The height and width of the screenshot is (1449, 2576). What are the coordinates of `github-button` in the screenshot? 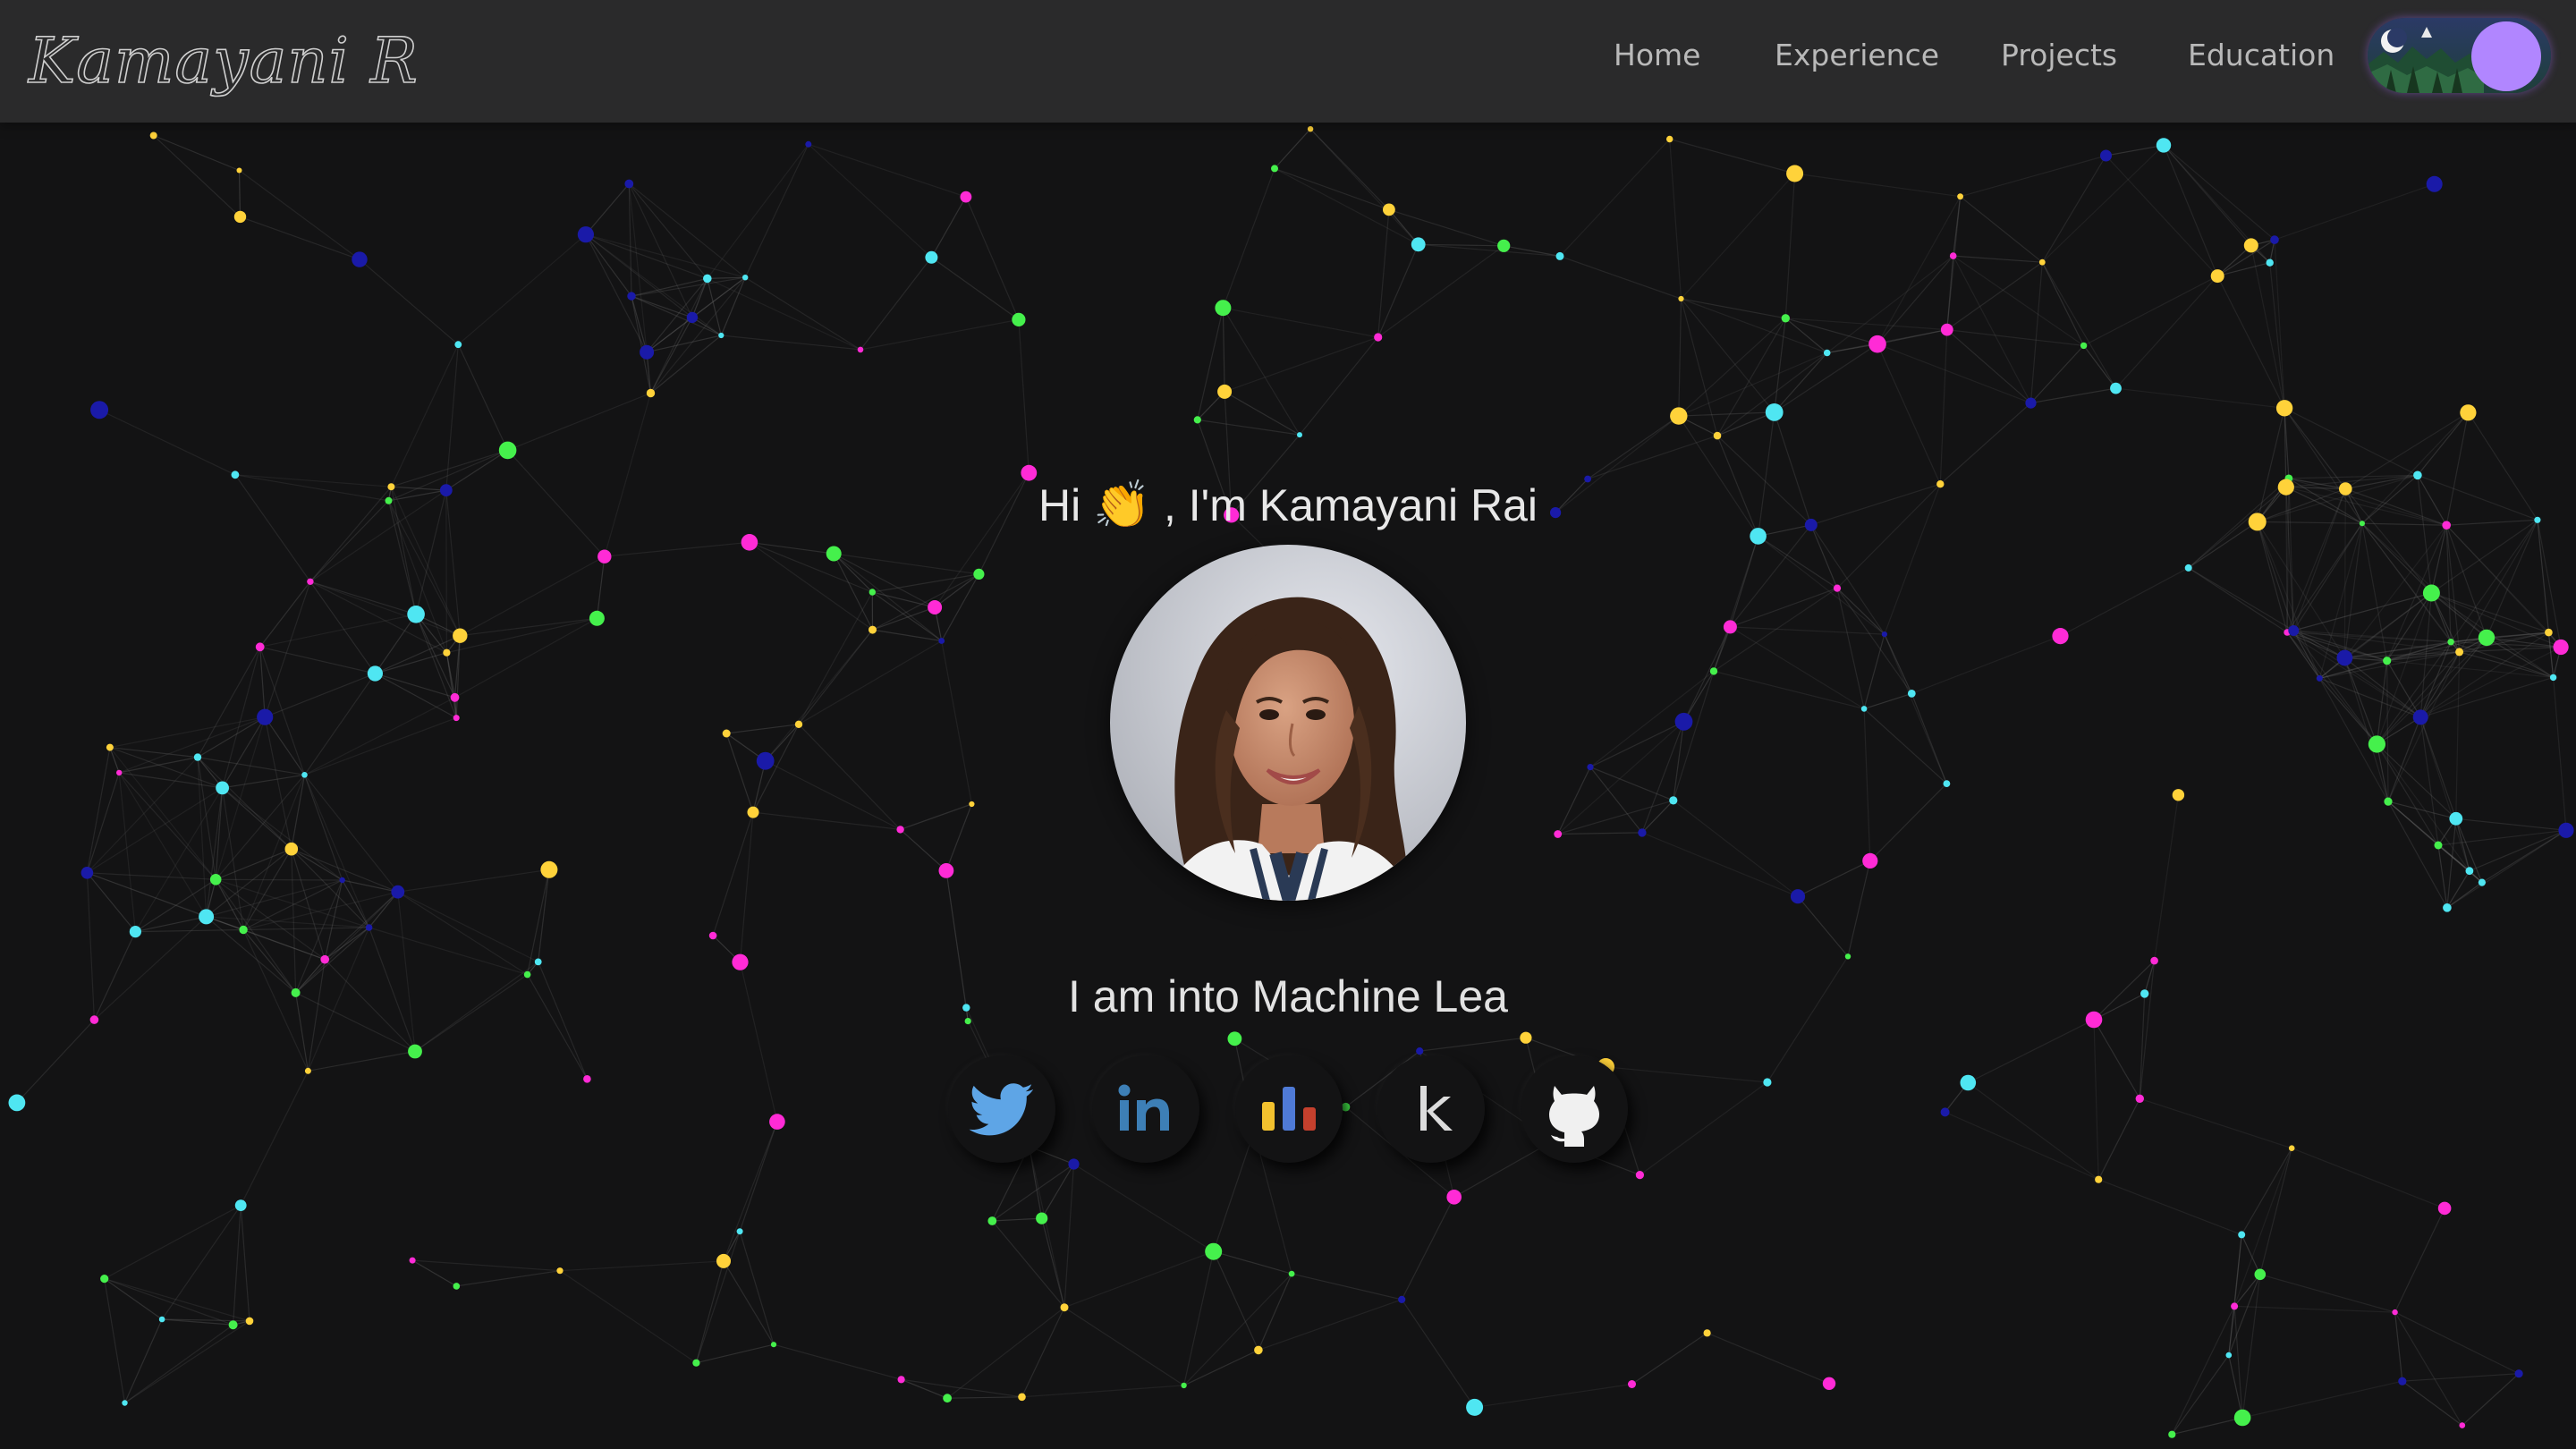 It's located at (1574, 1109).